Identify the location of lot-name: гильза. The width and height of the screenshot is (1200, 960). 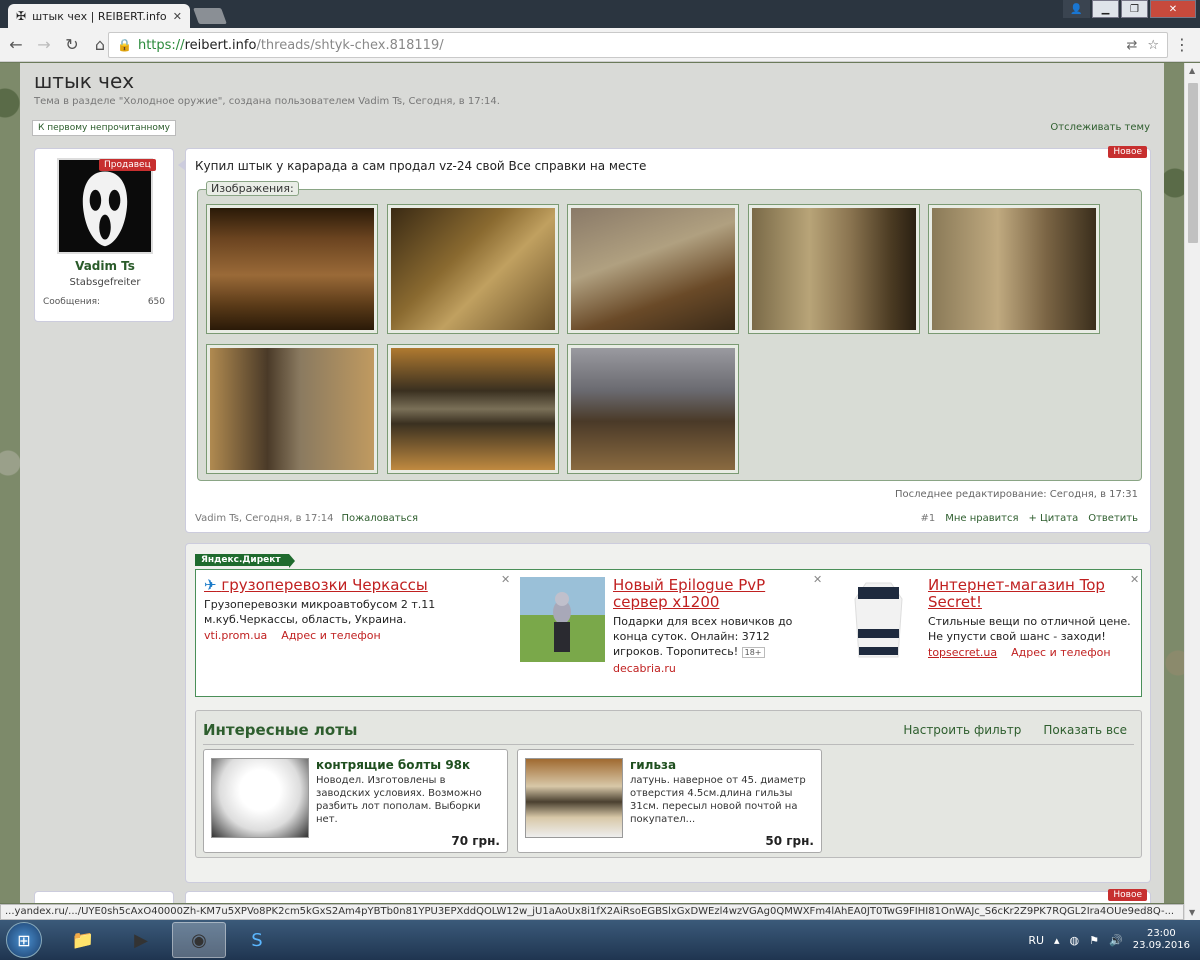
(653, 765).